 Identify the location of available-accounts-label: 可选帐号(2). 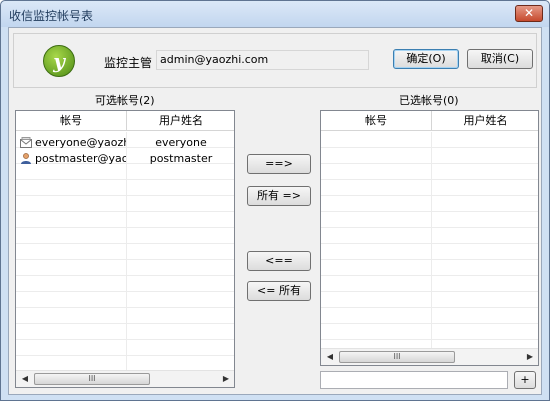
(125, 100).